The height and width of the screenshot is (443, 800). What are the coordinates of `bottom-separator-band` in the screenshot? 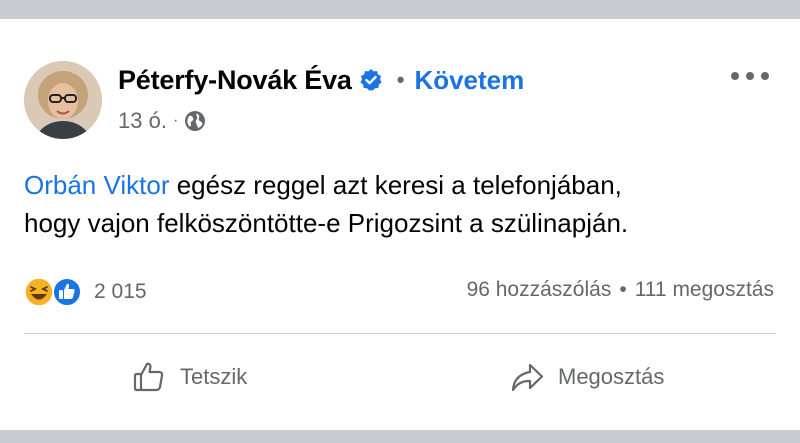 It's located at (400, 436).